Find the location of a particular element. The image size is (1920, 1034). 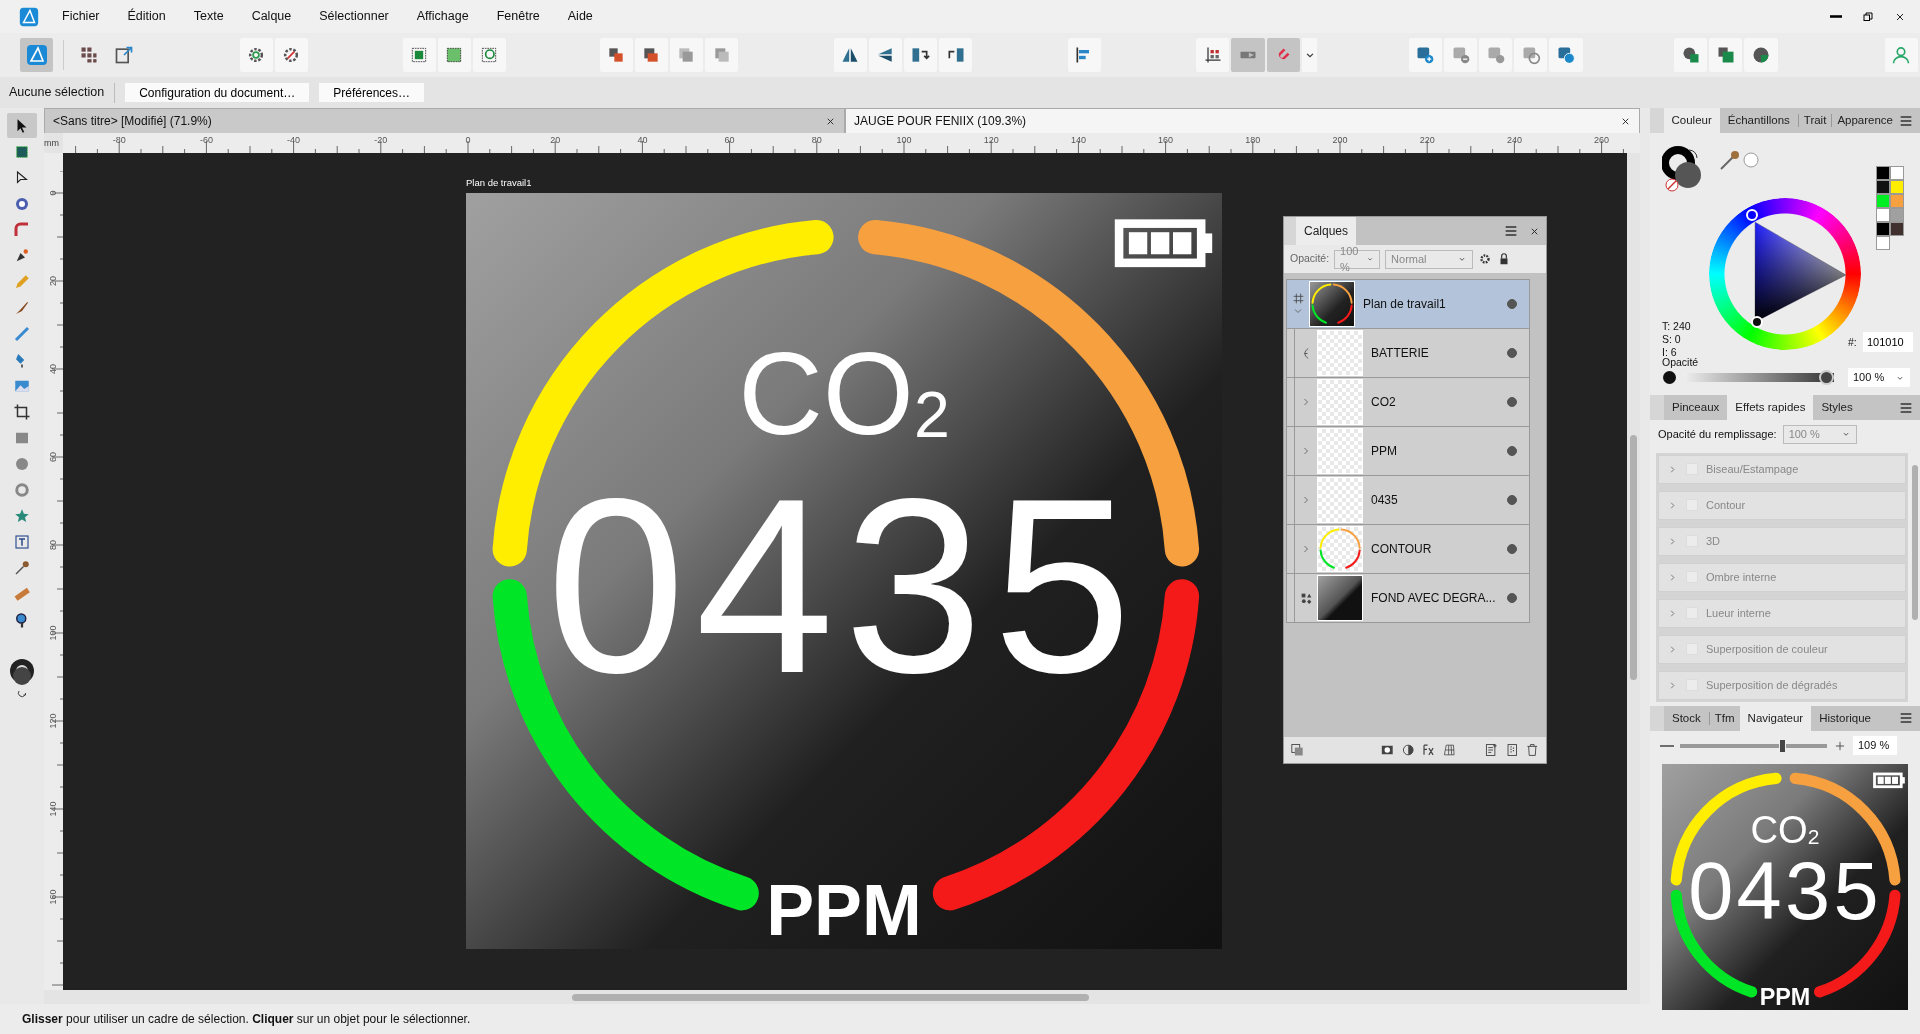

layer-row: CO2 is located at coordinates (1408, 402).